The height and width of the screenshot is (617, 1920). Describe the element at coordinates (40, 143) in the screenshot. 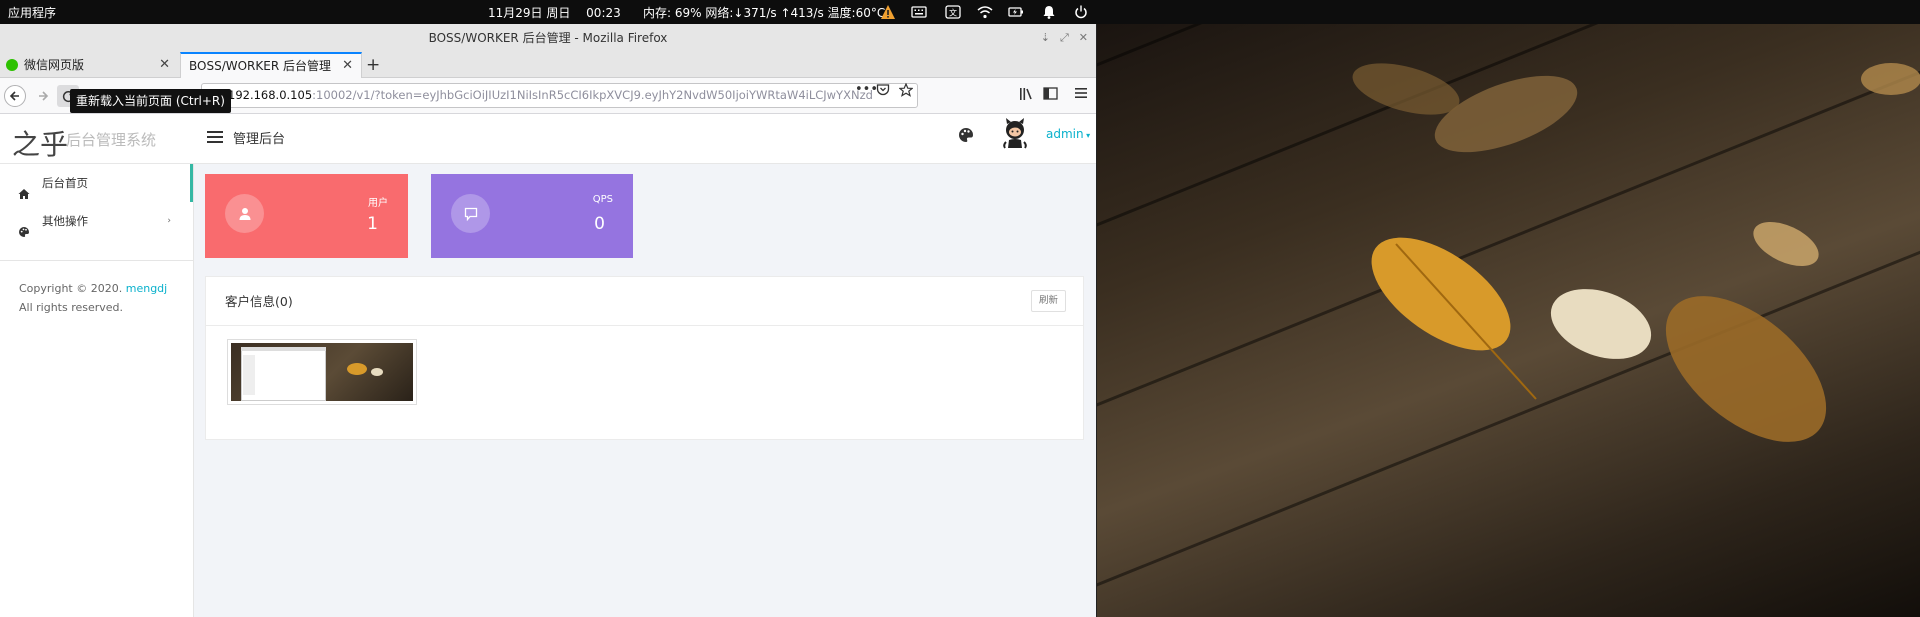

I see `logo: 之乎` at that location.